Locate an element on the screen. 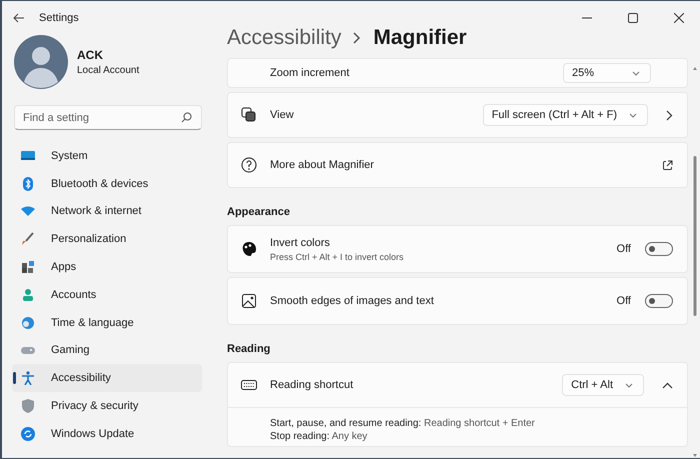 The image size is (700, 459). shield-icon is located at coordinates (28, 406).